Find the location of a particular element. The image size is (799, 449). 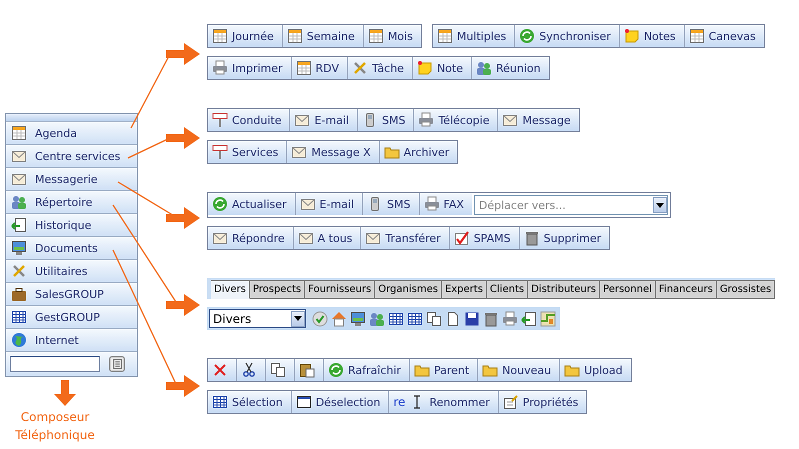

tab: Fournisseurs is located at coordinates (340, 289).